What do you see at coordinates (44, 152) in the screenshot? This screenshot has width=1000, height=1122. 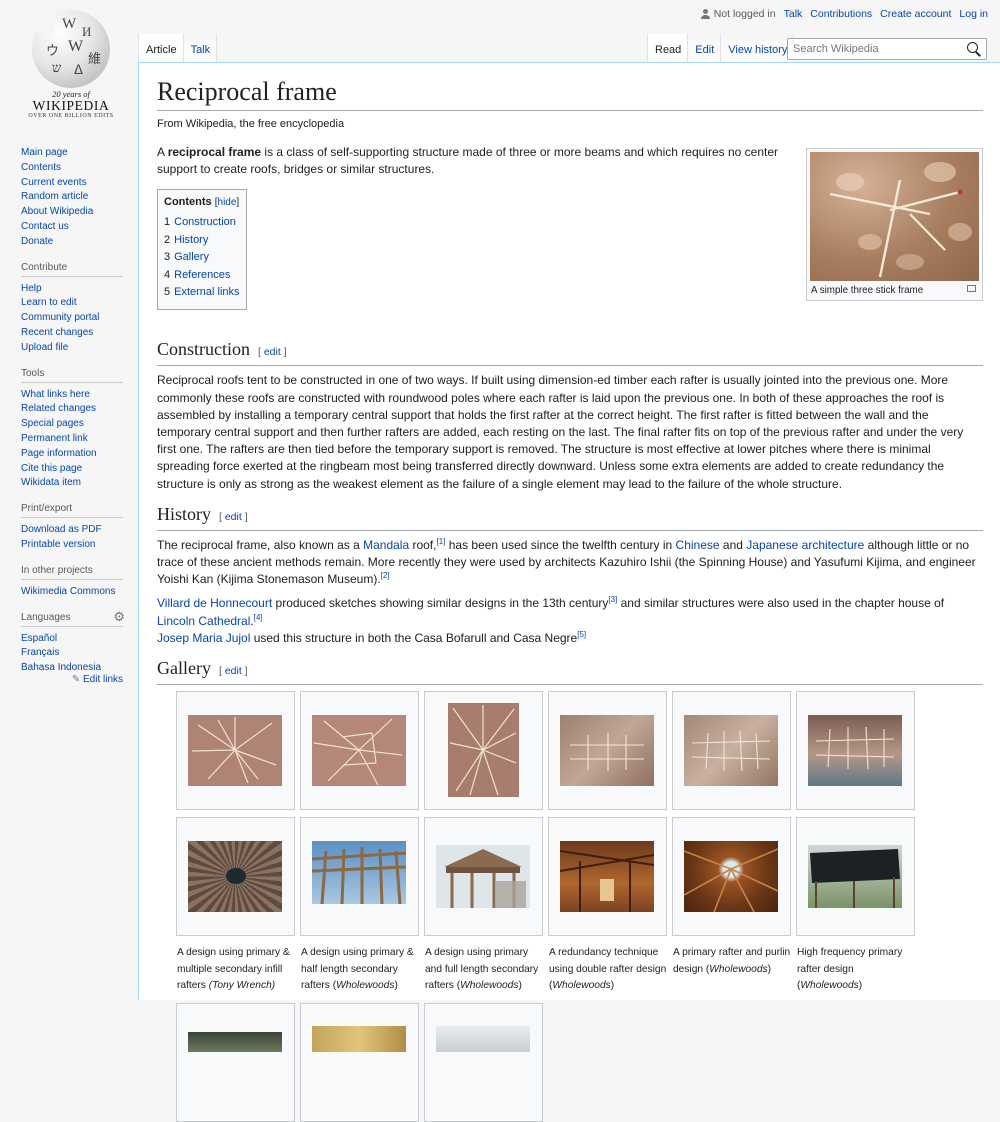 I see `sidebar-item-main-page: Main page` at bounding box center [44, 152].